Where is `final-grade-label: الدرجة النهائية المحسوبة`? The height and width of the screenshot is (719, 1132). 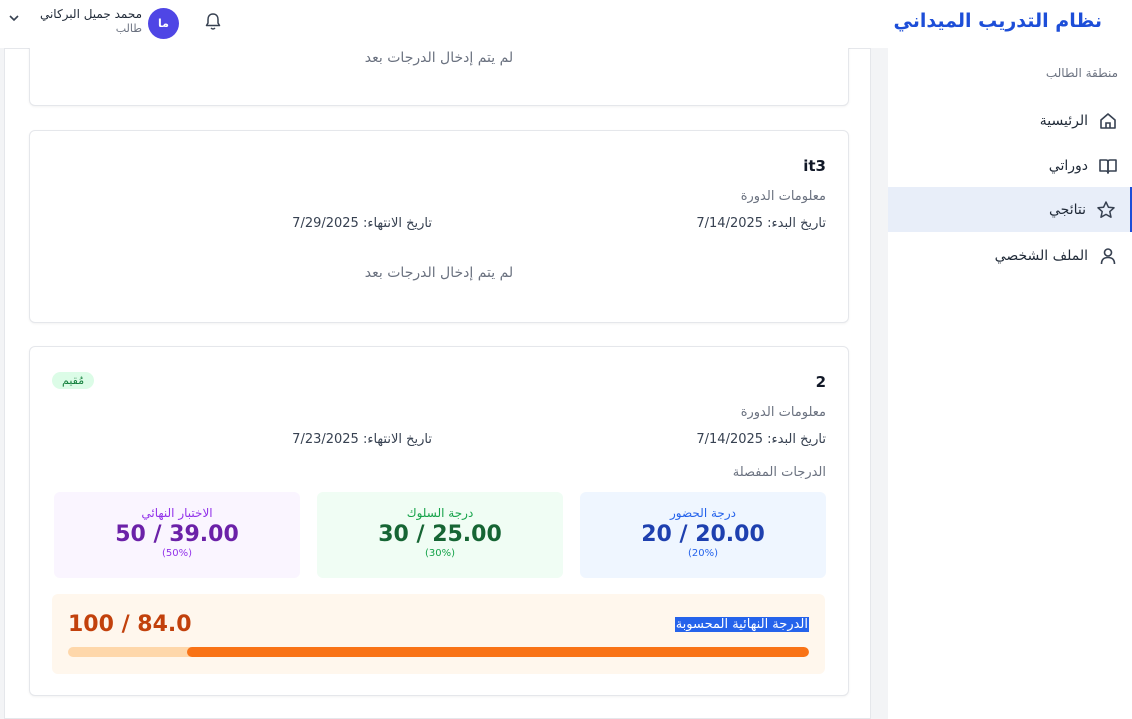 final-grade-label: الدرجة النهائية المحسوبة is located at coordinates (741, 624).